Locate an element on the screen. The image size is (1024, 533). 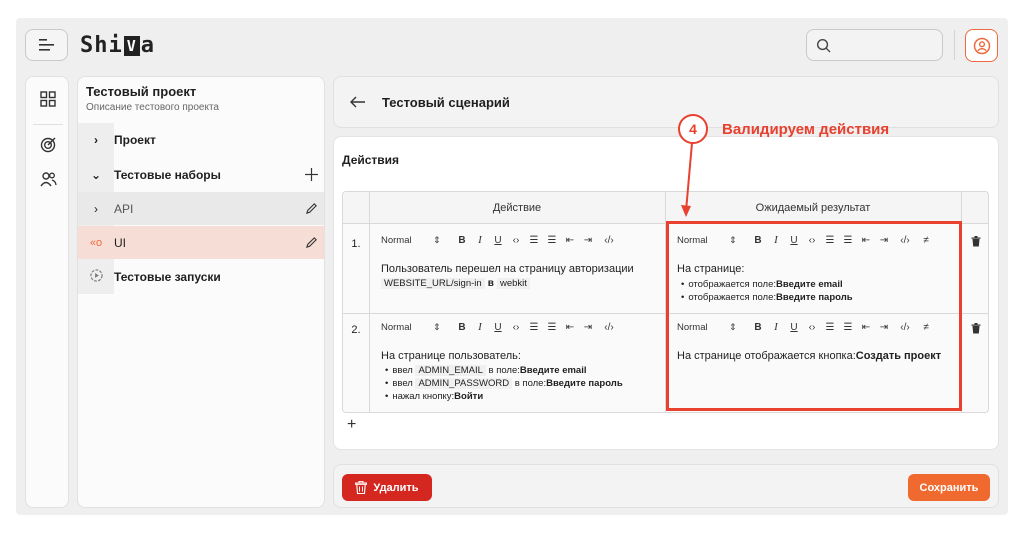
list-item: нажал кнопку:Войти is located at coordinates (504, 396).